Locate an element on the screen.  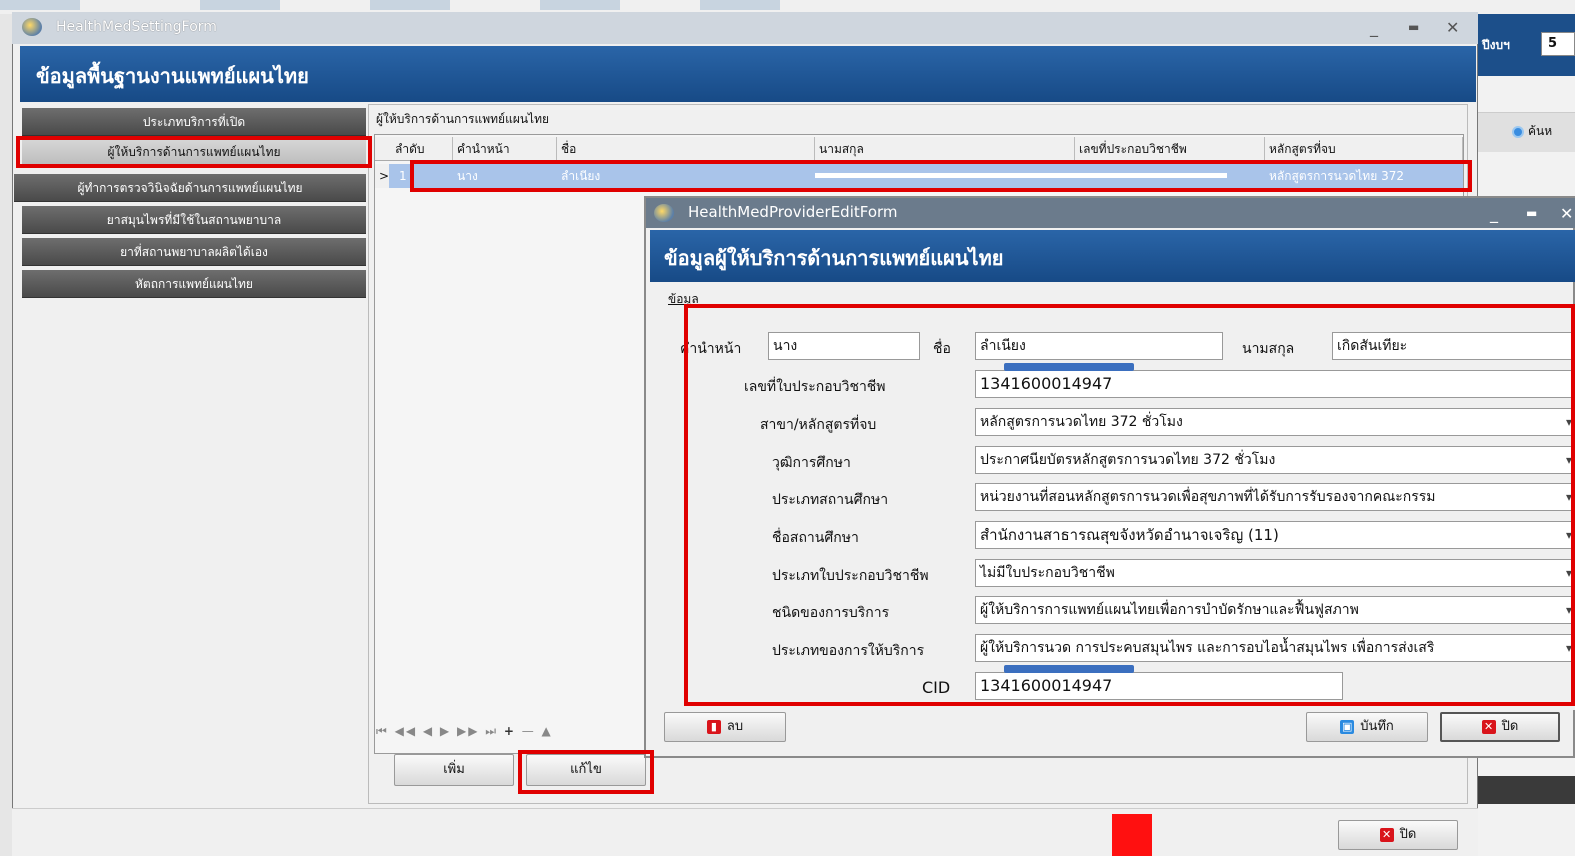
delete-button: ▮ ลบ is located at coordinates (725, 727).